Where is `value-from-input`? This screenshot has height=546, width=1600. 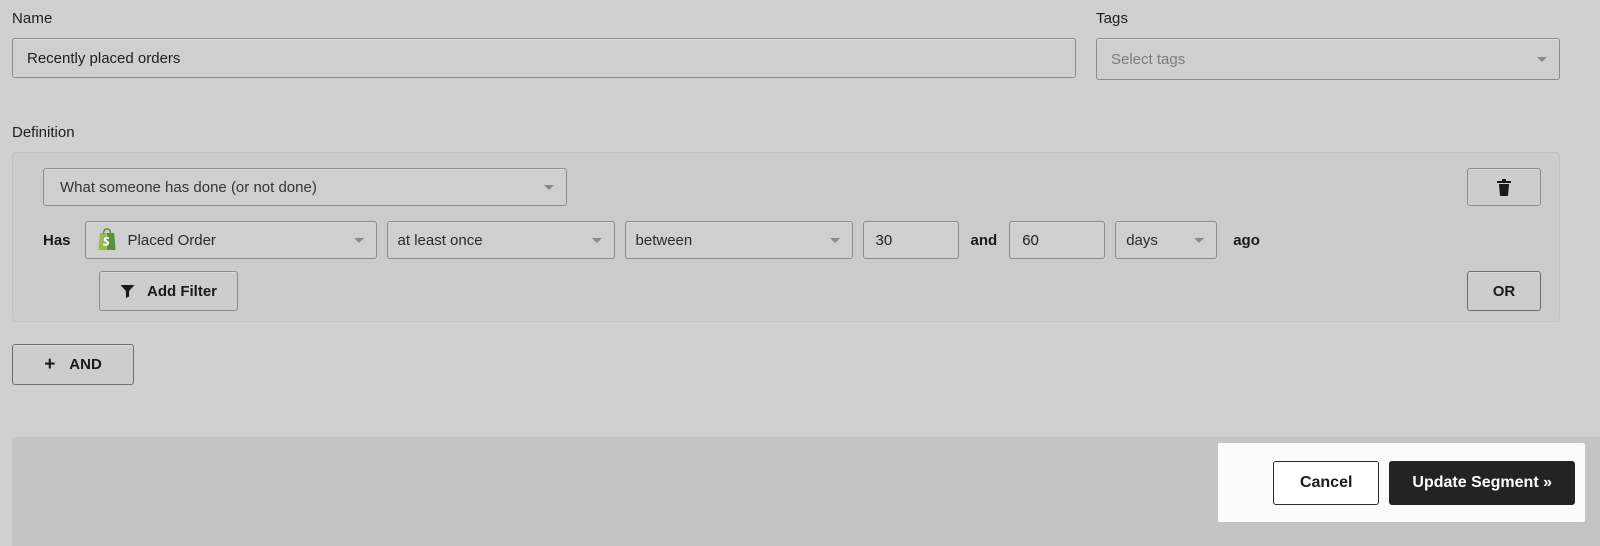 value-from-input is located at coordinates (910, 240).